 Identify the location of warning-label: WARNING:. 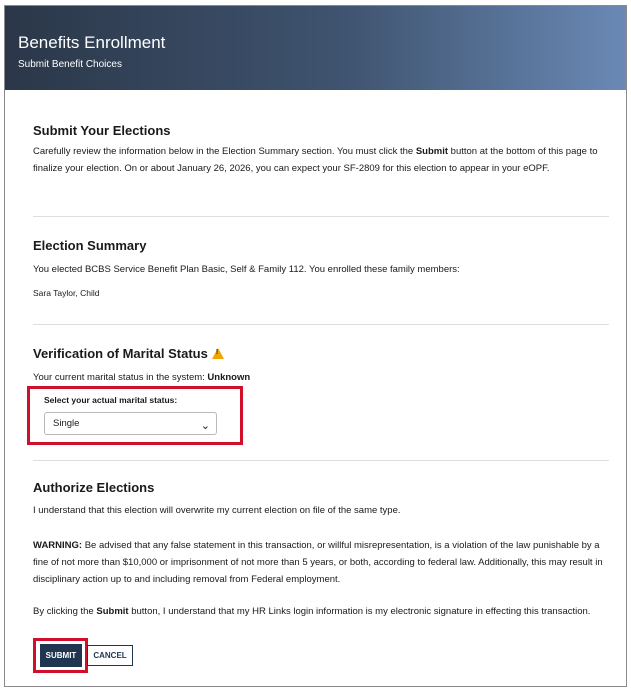
(58, 545).